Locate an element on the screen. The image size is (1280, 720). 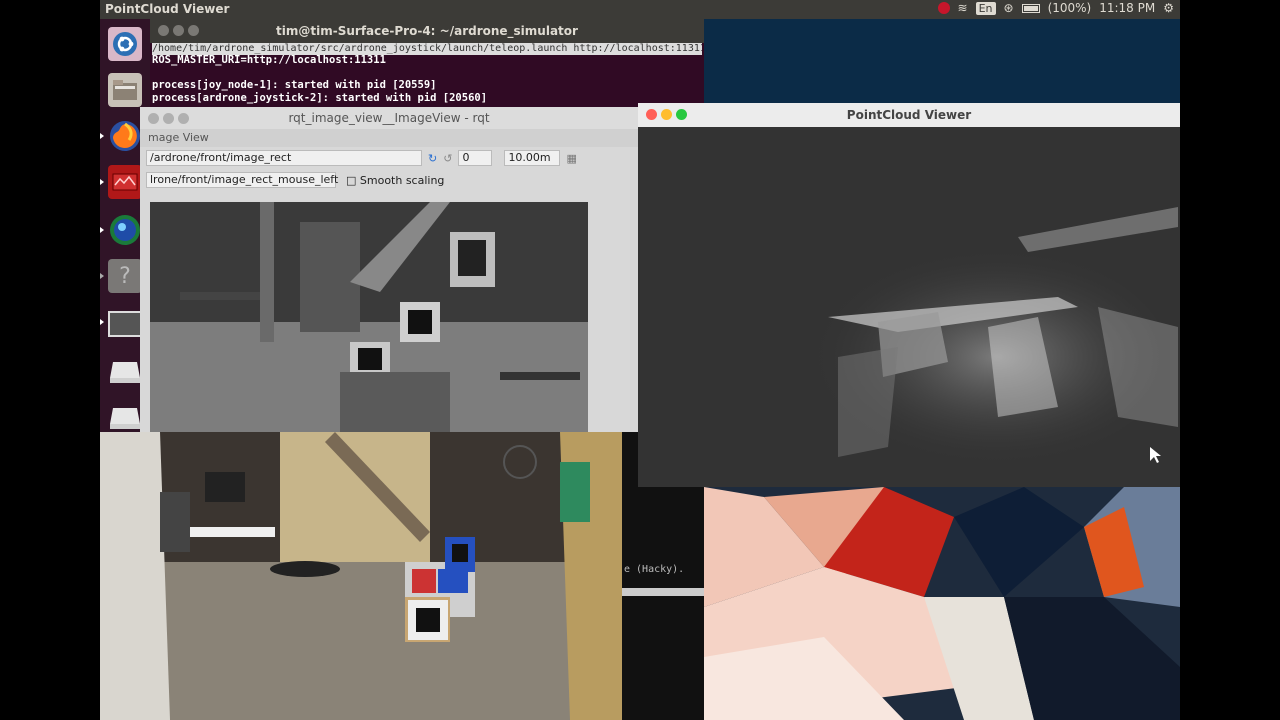
pointcloud-titlebar: PointCloud Viewer is located at coordinates (909, 115).